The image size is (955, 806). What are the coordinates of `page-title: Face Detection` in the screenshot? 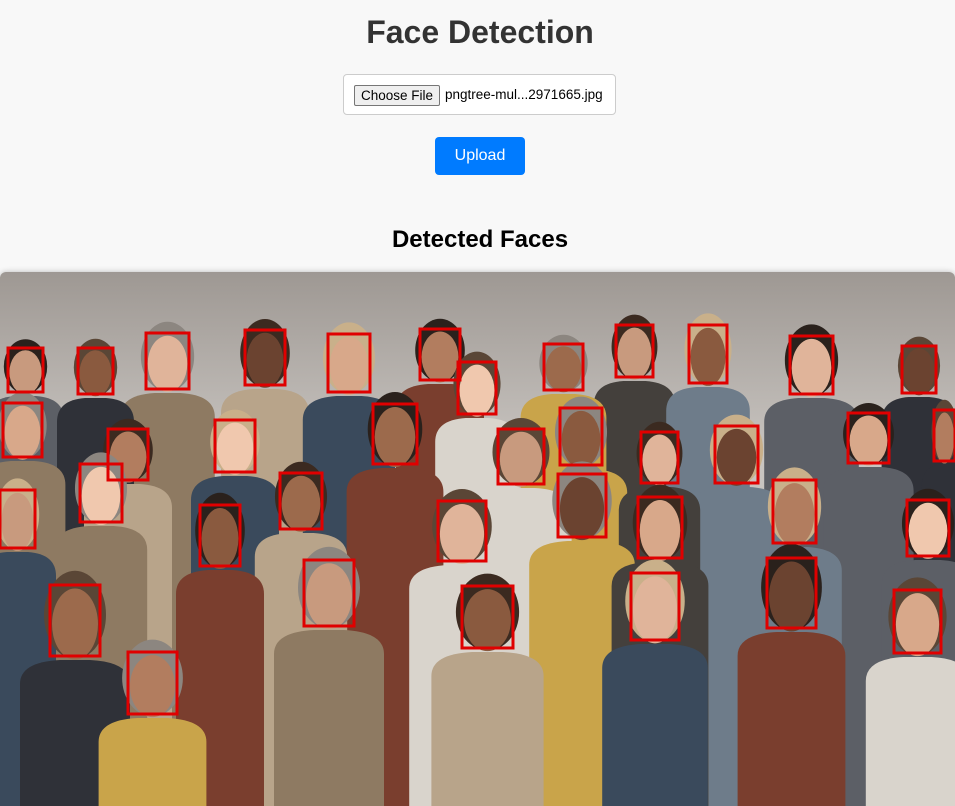 It's located at (480, 32).